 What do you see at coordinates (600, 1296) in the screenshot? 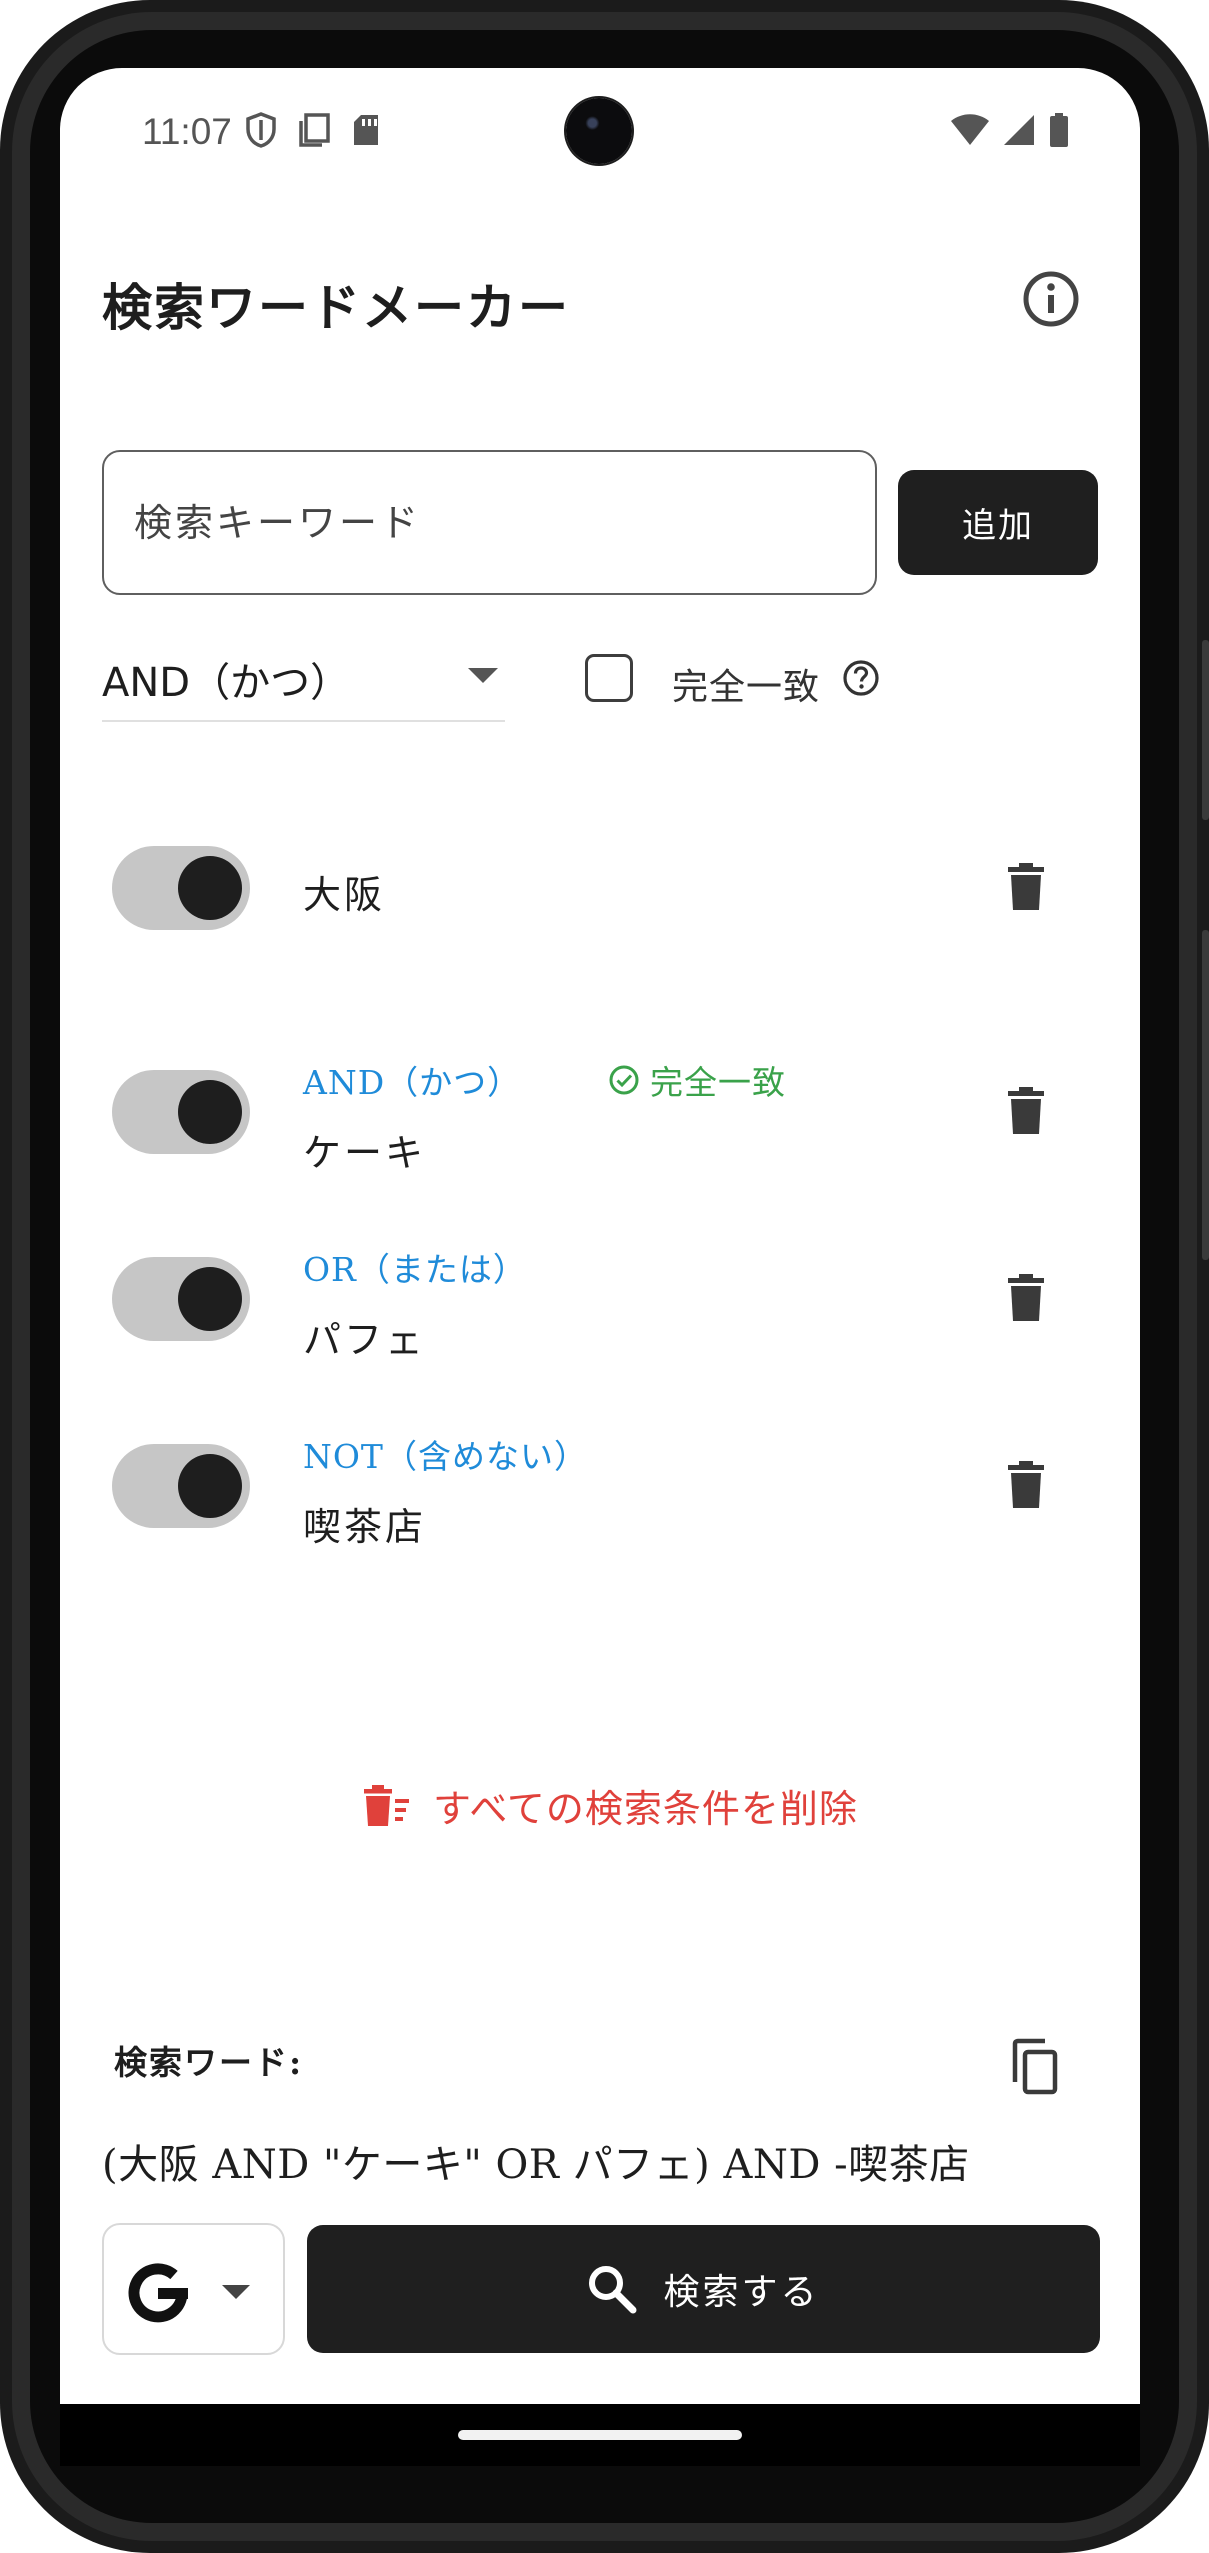
I see `list-item: OR（または） パフェ` at bounding box center [600, 1296].